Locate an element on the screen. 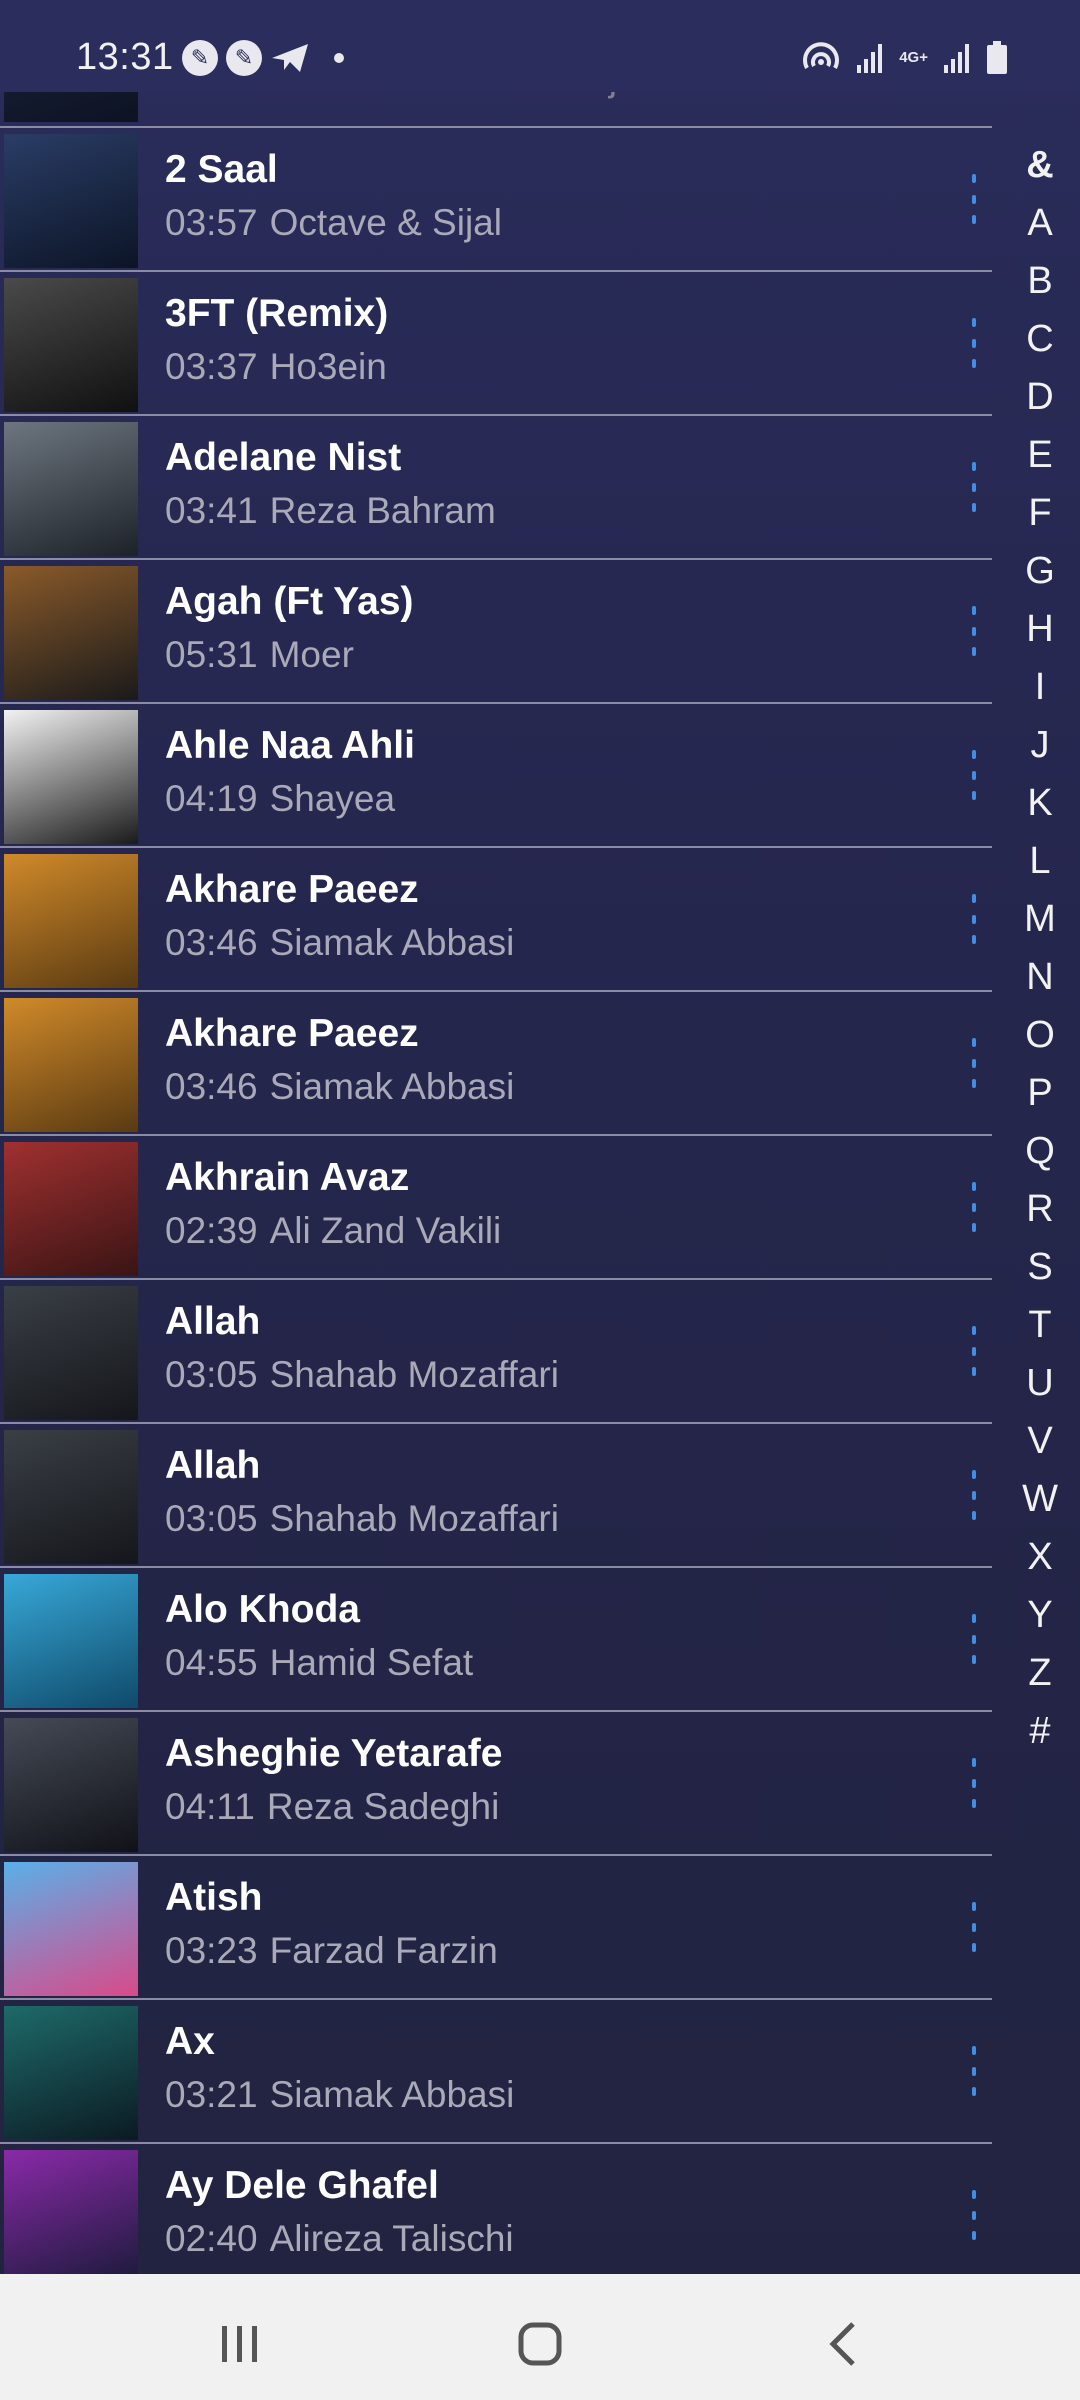  alphabet-index: & A B C D E F G H I J K L M N O P Q R S T U V W X Y Z # is located at coordinates (1040, 948).